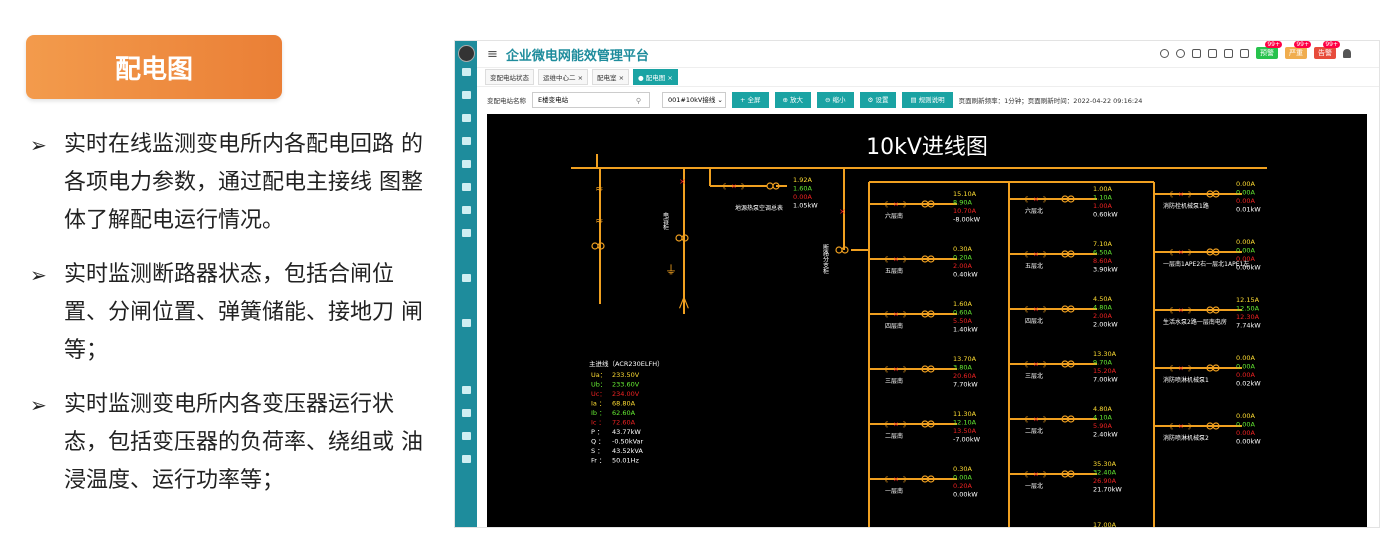  What do you see at coordinates (965, 376) in the screenshot?
I see `reading-value: 20.60A` at bounding box center [965, 376].